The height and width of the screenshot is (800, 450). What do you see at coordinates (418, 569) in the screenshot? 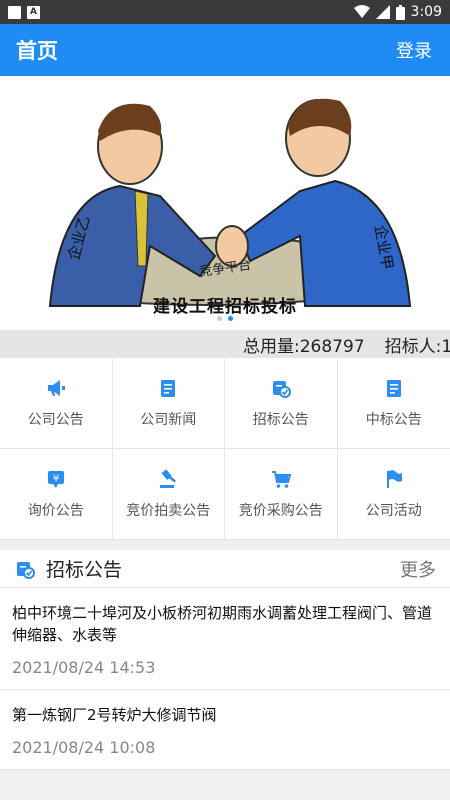
I see `more-link: 更多` at bounding box center [418, 569].